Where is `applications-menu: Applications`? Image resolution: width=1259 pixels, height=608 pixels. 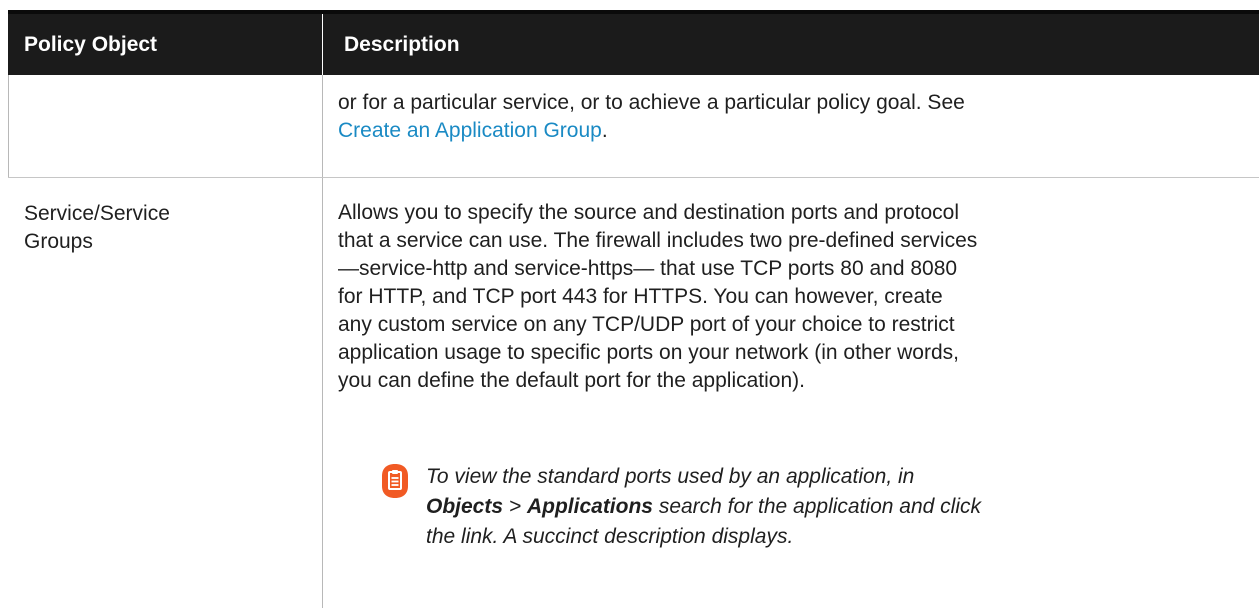 applications-menu: Applications is located at coordinates (589, 506).